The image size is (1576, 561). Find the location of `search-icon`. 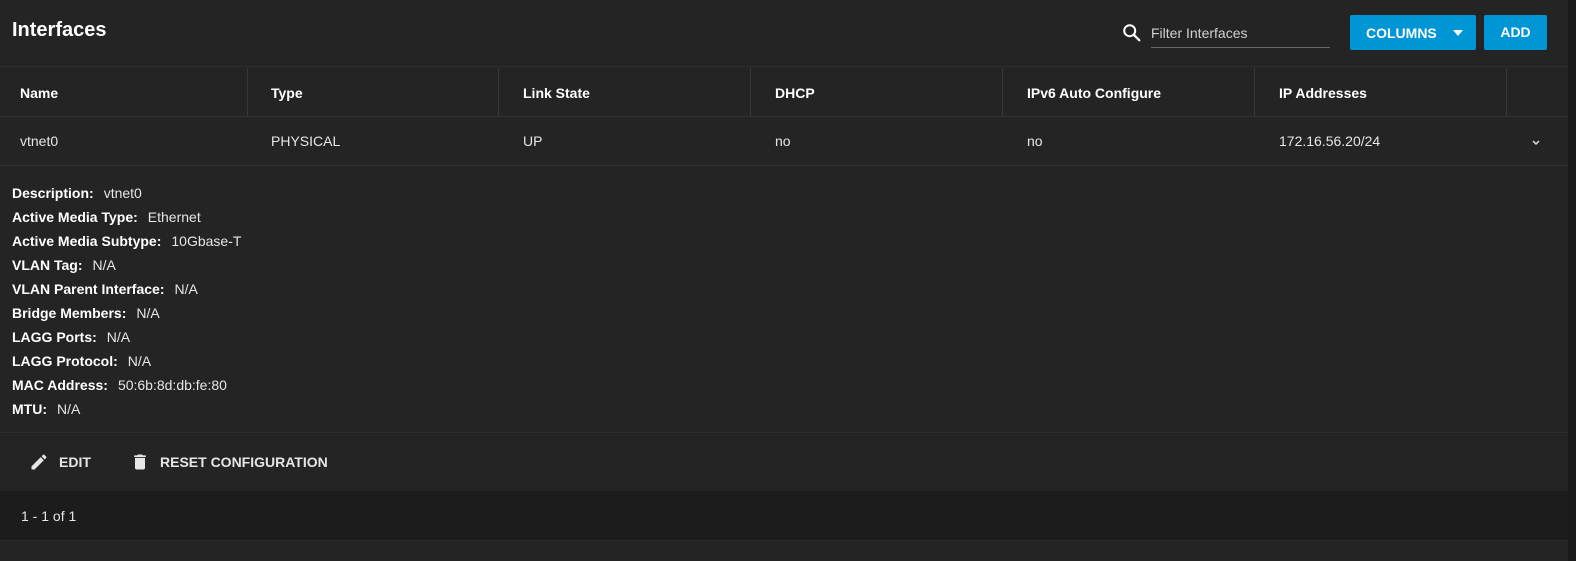

search-icon is located at coordinates (1132, 33).